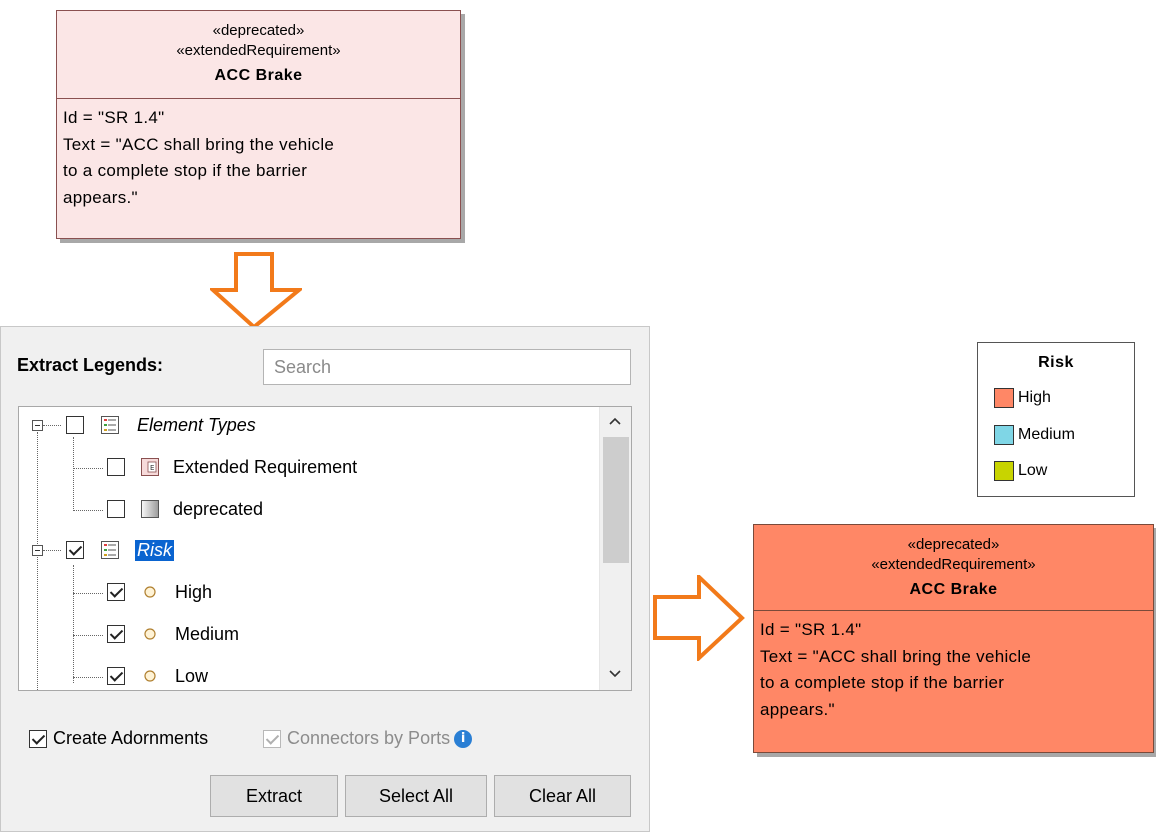 The image size is (1156, 832). What do you see at coordinates (616, 500) in the screenshot?
I see `scroll-thumb` at bounding box center [616, 500].